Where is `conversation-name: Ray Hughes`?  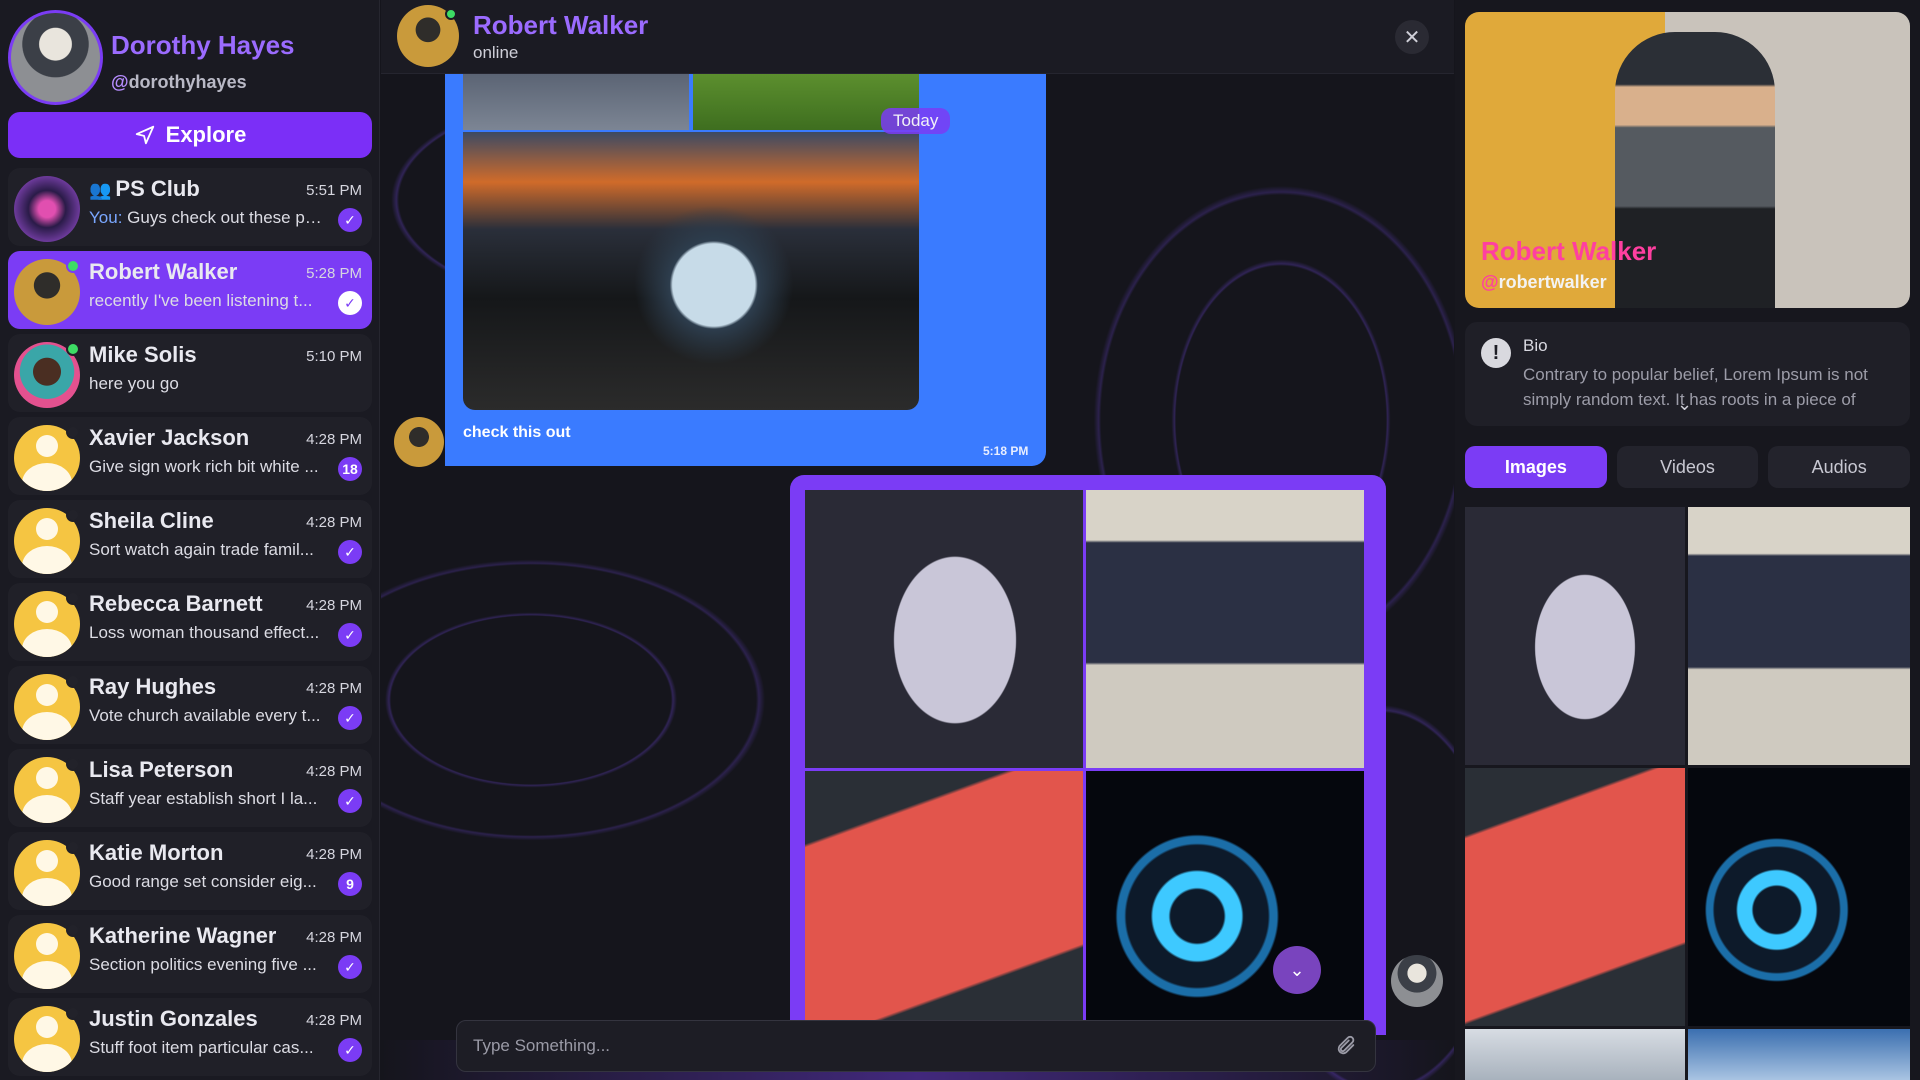 conversation-name: Ray Hughes is located at coordinates (152, 687).